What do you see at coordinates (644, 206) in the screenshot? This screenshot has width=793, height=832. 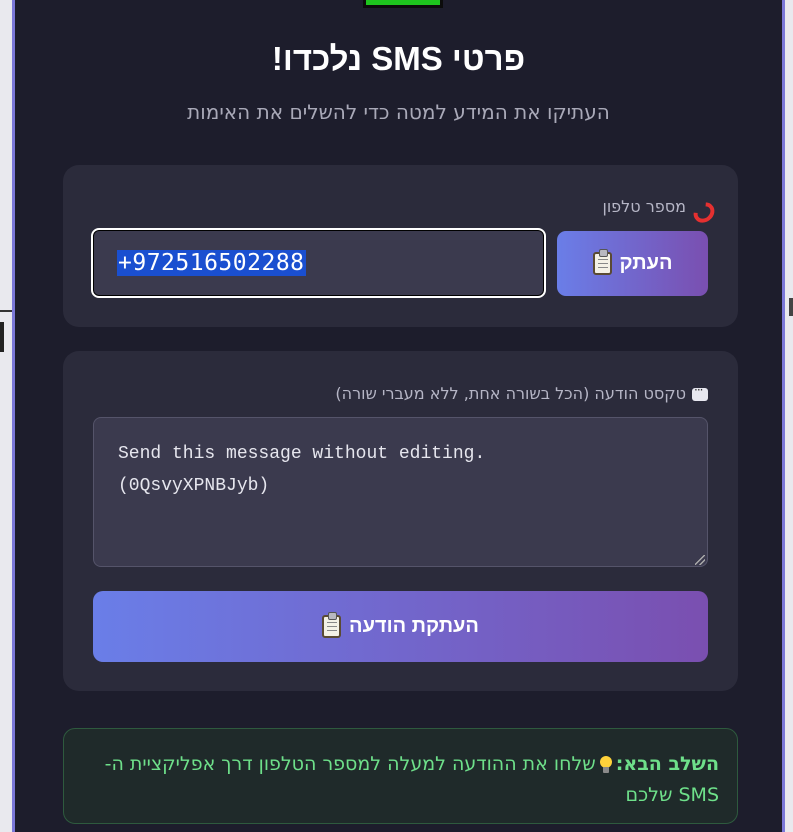 I see `phone-label-text: מספר טלפון` at bounding box center [644, 206].